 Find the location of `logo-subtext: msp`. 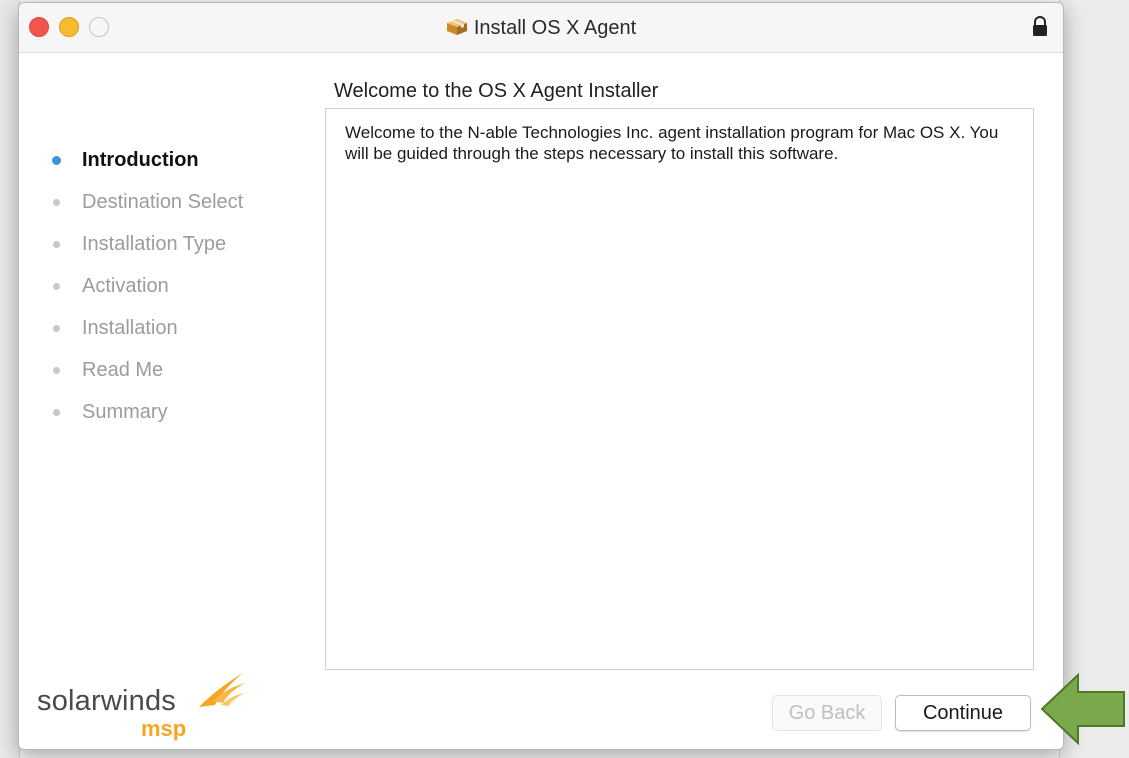

logo-subtext: msp is located at coordinates (164, 728).